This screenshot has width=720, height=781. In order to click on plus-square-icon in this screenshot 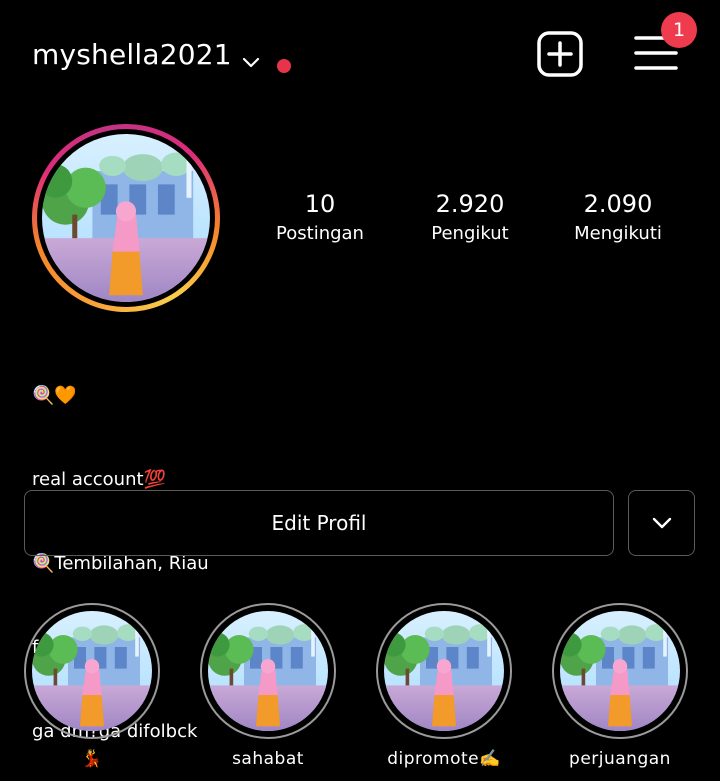, I will do `click(560, 54)`.